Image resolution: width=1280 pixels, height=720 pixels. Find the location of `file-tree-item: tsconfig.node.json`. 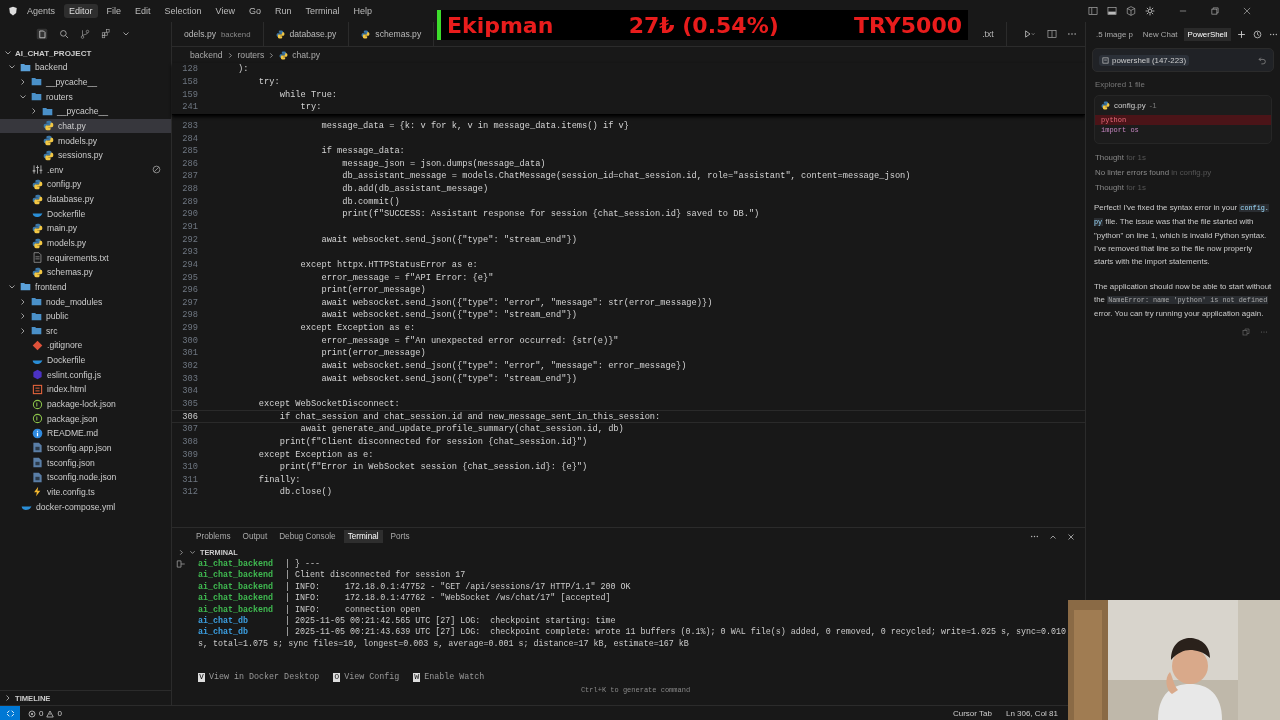

file-tree-item: tsconfig.node.json is located at coordinates (85, 477).